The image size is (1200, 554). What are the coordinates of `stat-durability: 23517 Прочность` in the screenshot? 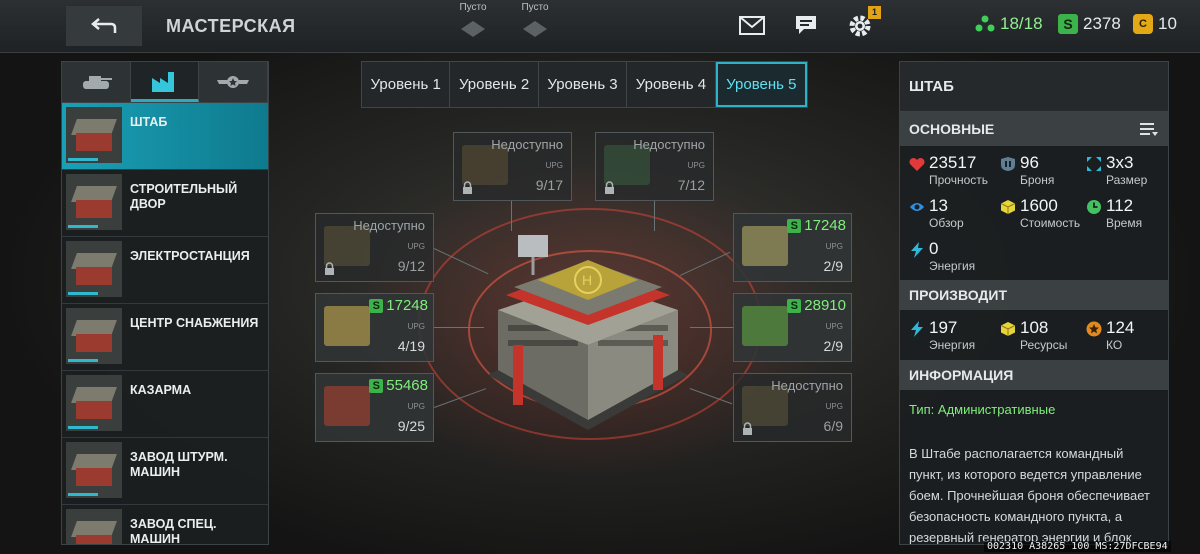 It's located at (948, 170).